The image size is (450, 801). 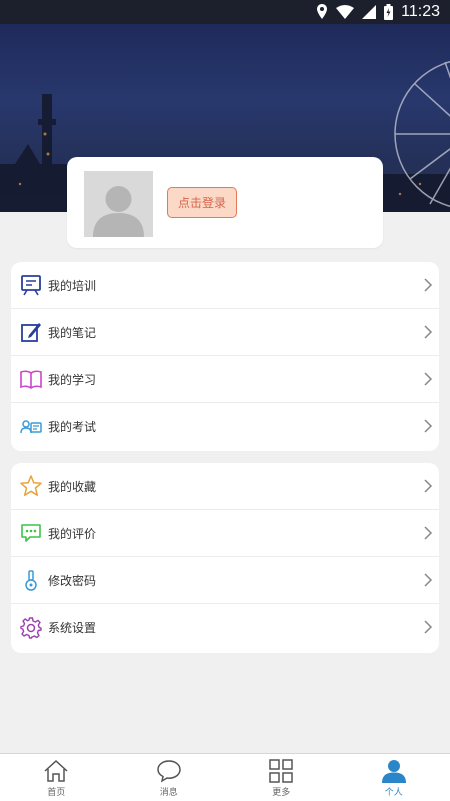 What do you see at coordinates (225, 627) in the screenshot?
I see `menu-item-system-settings: 系统设置` at bounding box center [225, 627].